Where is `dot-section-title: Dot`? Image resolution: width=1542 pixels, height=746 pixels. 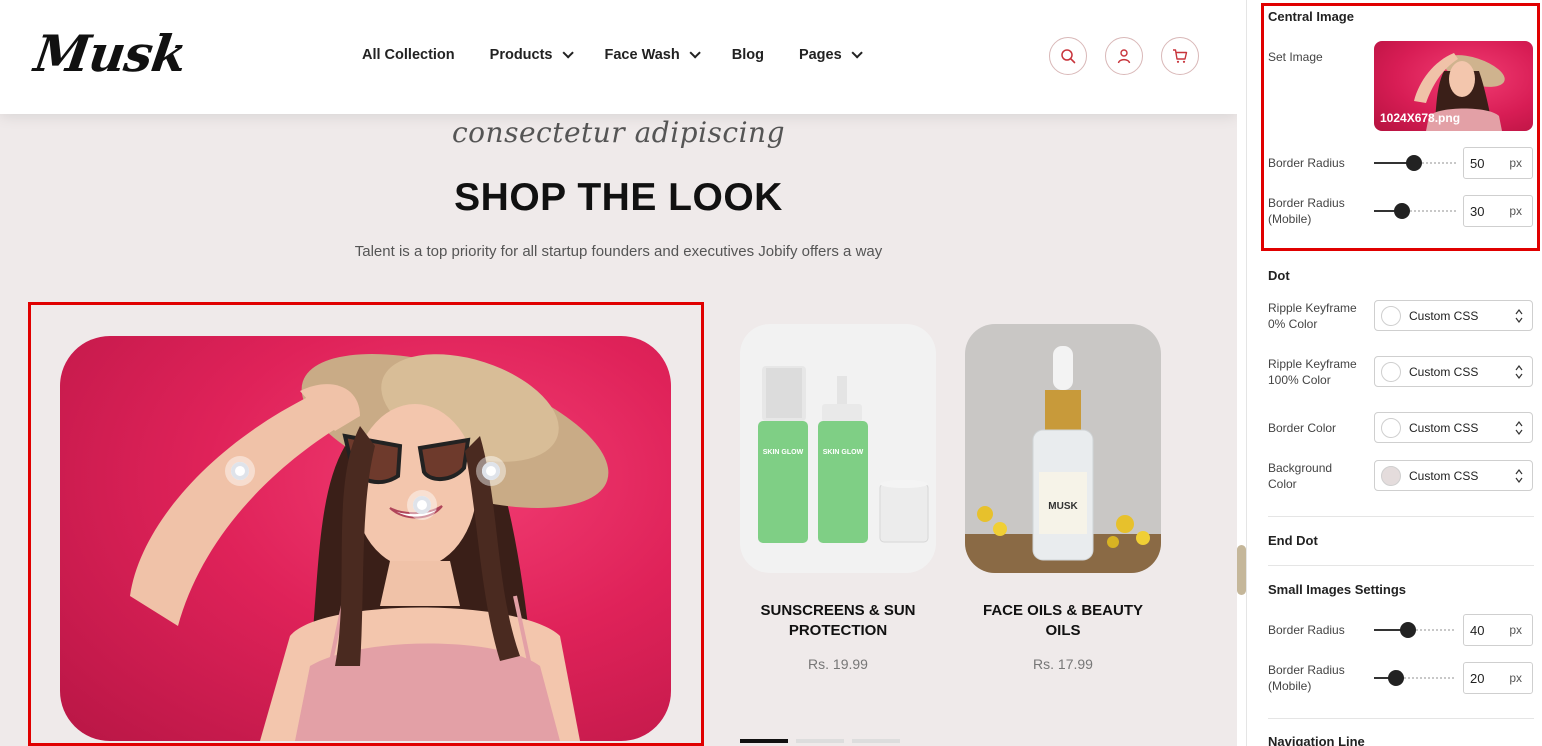 dot-section-title: Dot is located at coordinates (1279, 275).